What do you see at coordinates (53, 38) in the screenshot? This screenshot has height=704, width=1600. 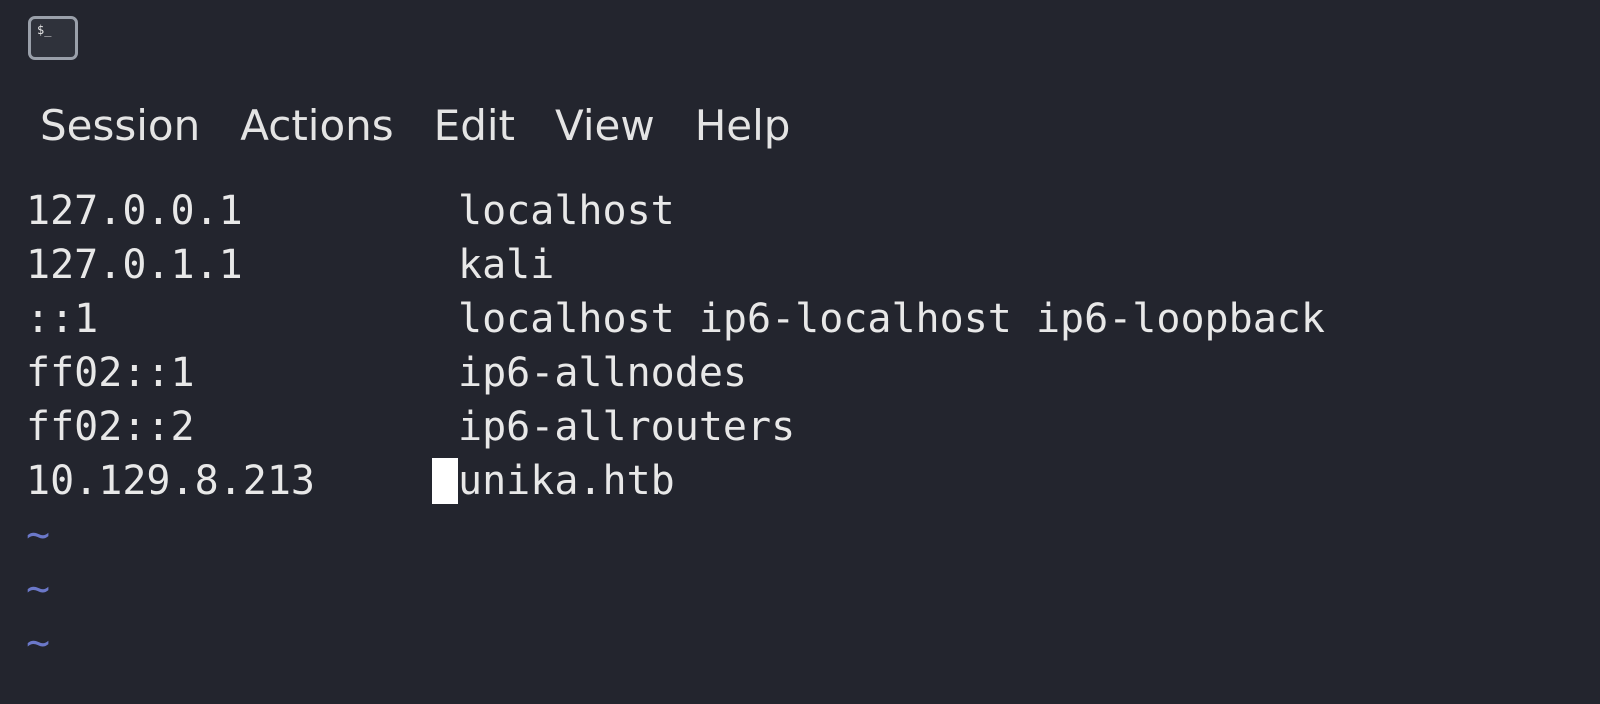 I see `terminal-icon: $_` at bounding box center [53, 38].